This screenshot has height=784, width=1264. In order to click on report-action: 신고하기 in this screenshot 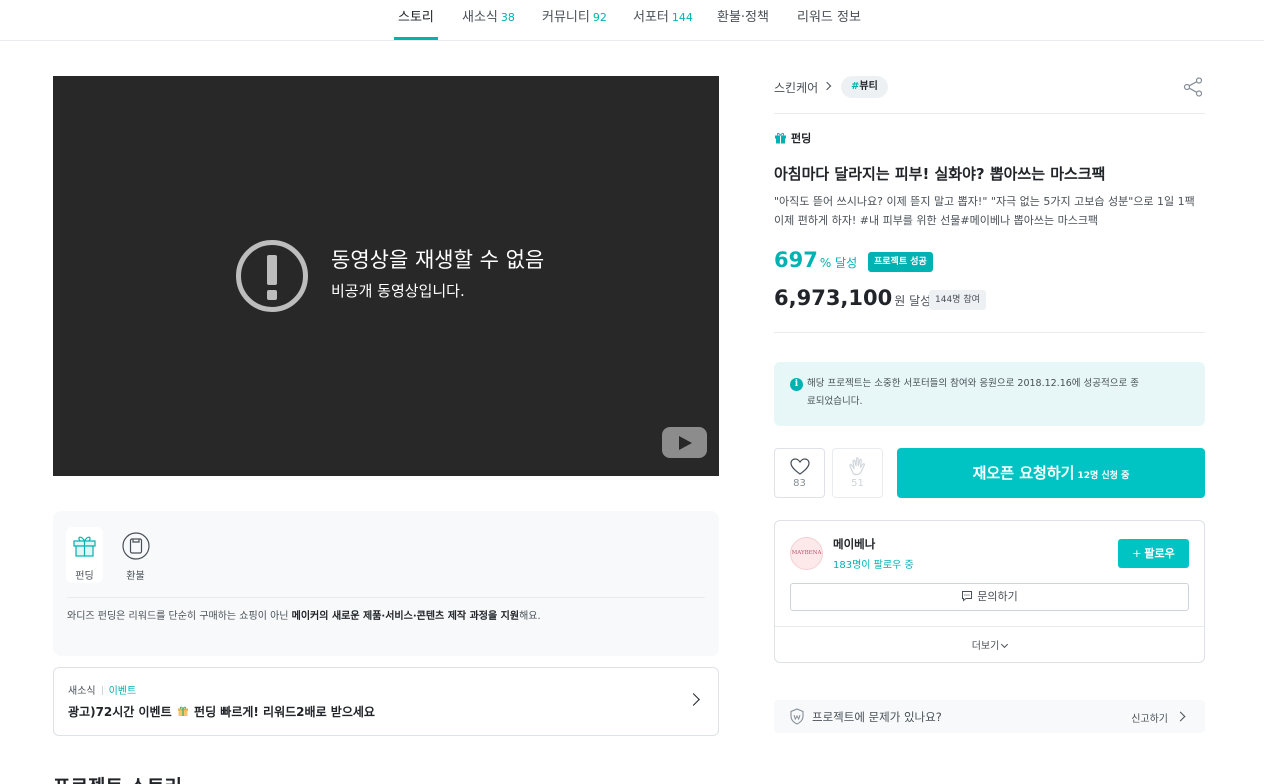, I will do `click(1149, 717)`.